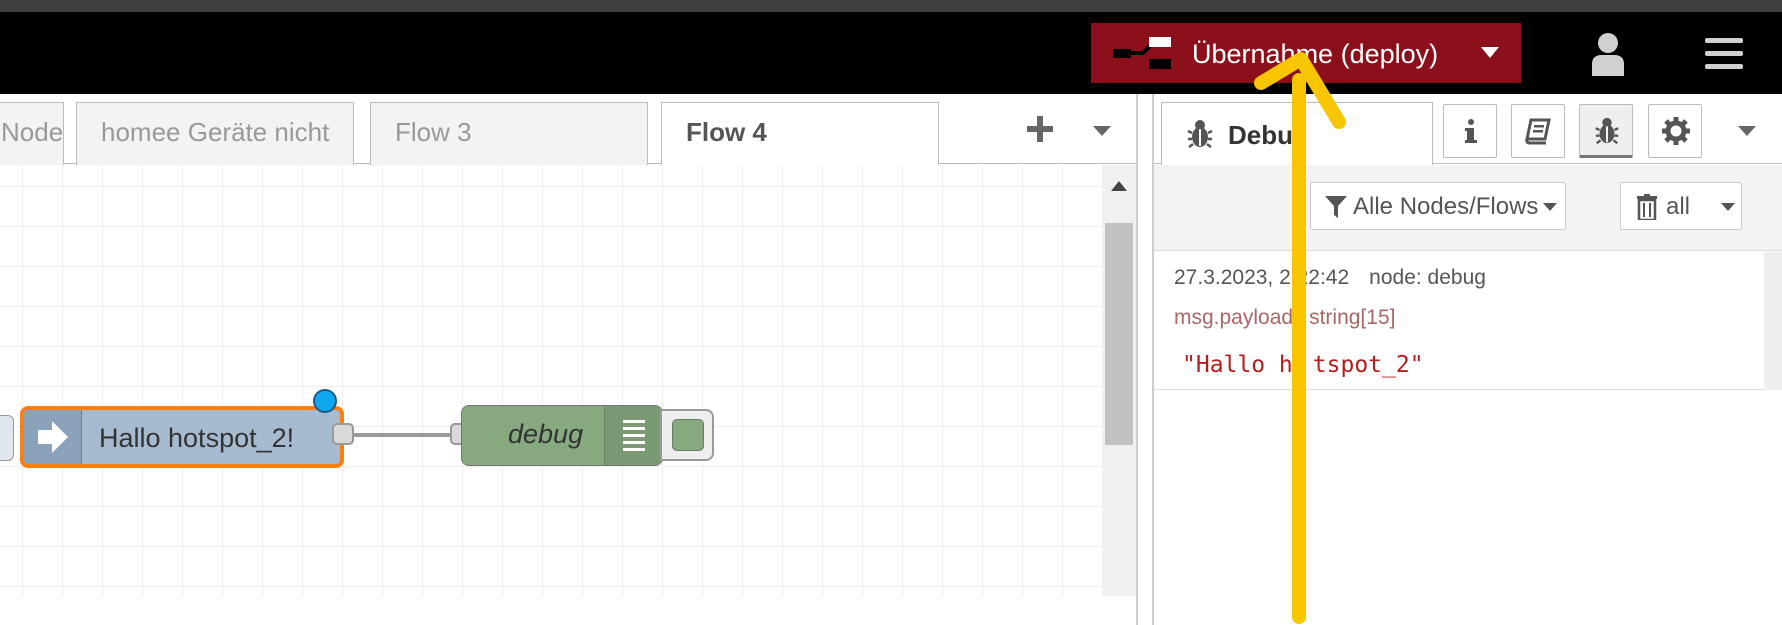  I want to click on sidebar-tabs-chevron-down-icon, so click(1747, 131).